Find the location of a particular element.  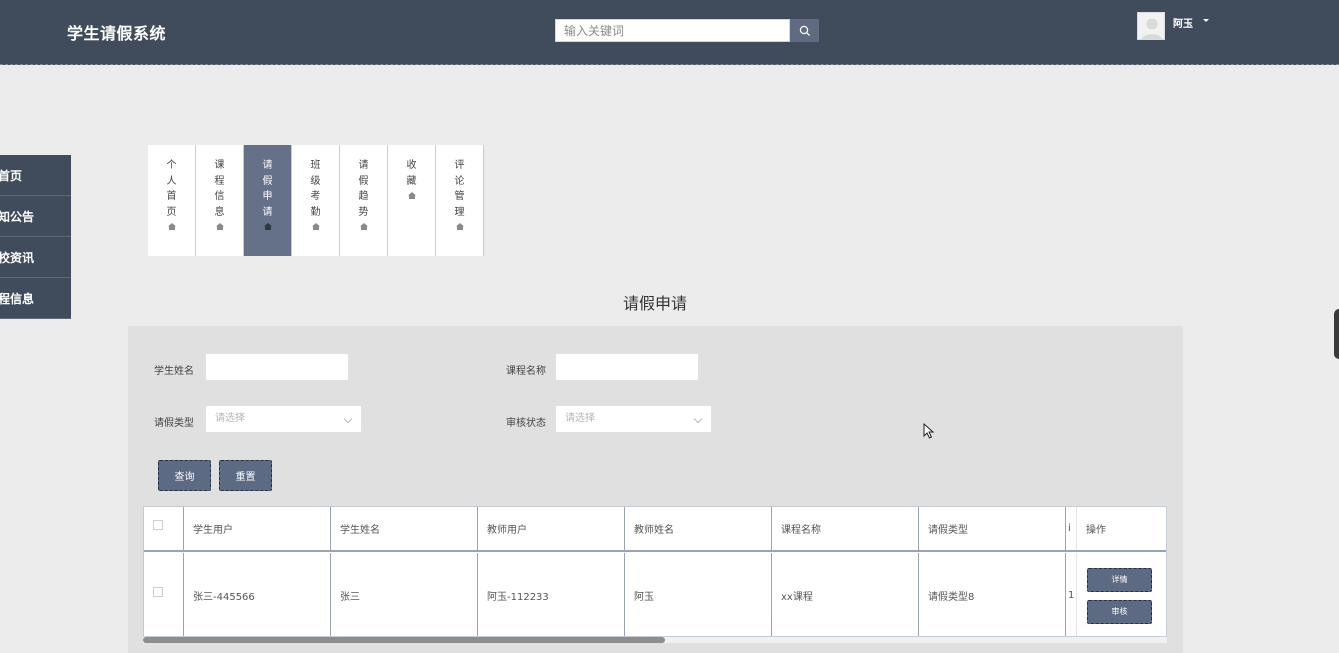

row-select-cell is located at coordinates (164, 594).